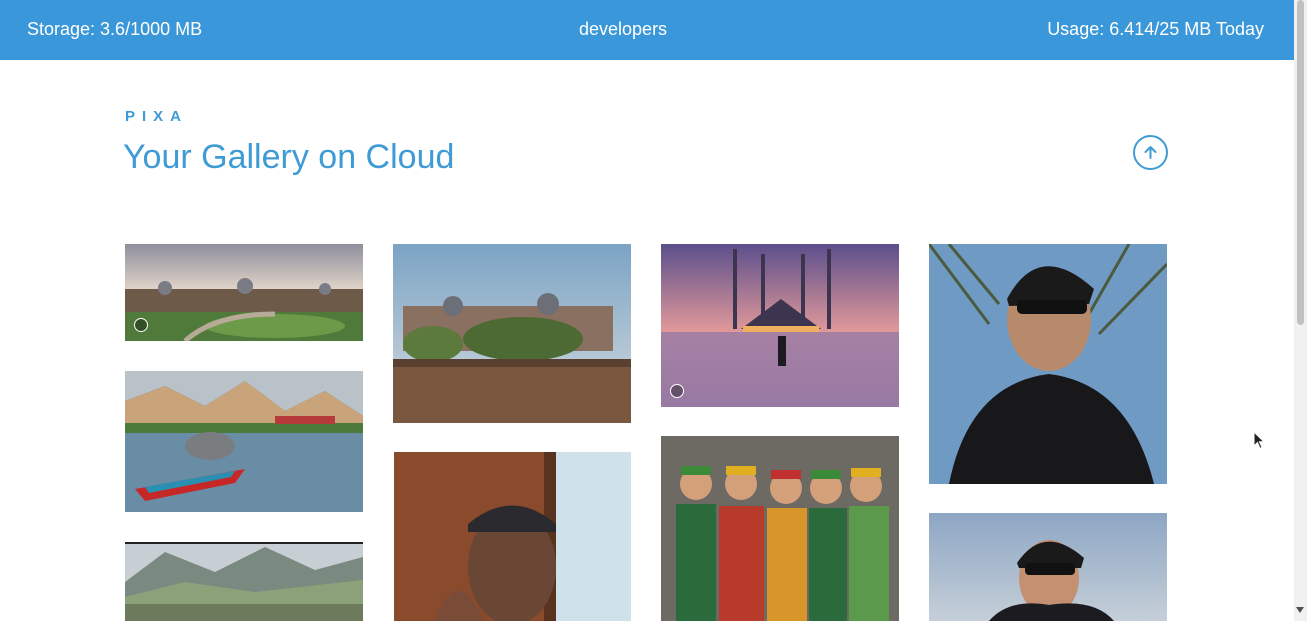  Describe the element at coordinates (1048, 364) in the screenshot. I see `gallery-photo-portrait-sunglasses-tree` at that location.